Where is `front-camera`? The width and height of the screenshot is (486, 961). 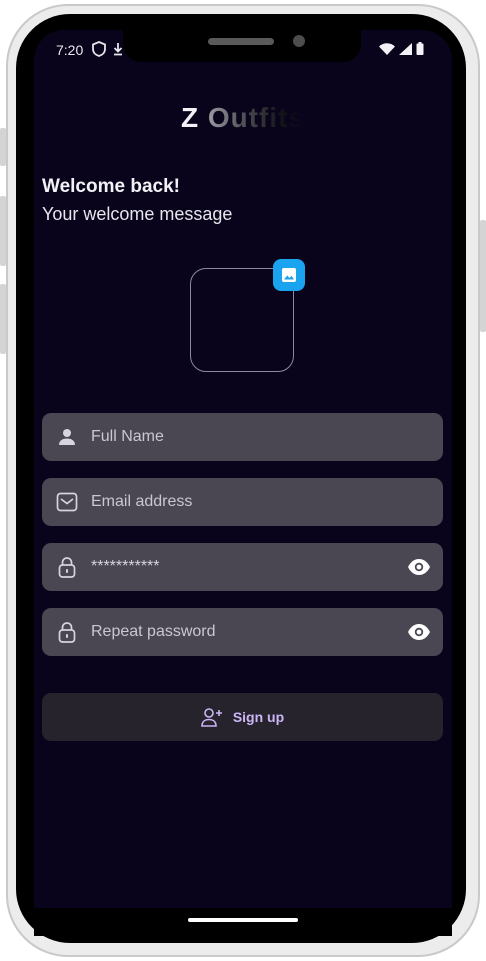
front-camera is located at coordinates (299, 41).